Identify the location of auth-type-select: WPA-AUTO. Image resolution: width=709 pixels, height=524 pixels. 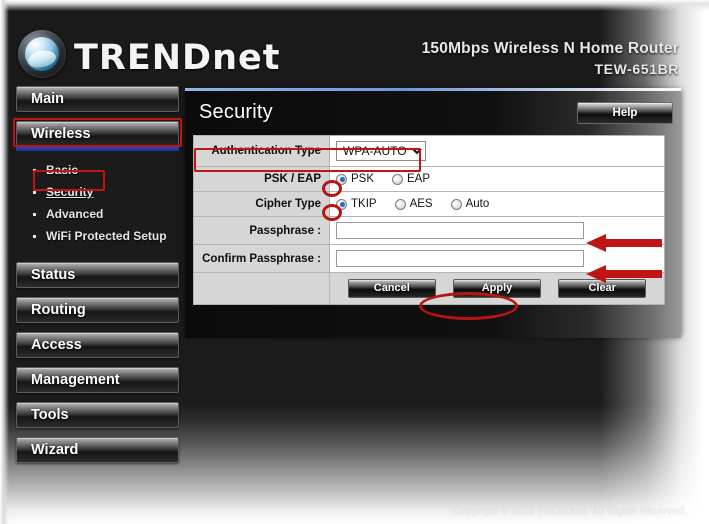
(381, 151).